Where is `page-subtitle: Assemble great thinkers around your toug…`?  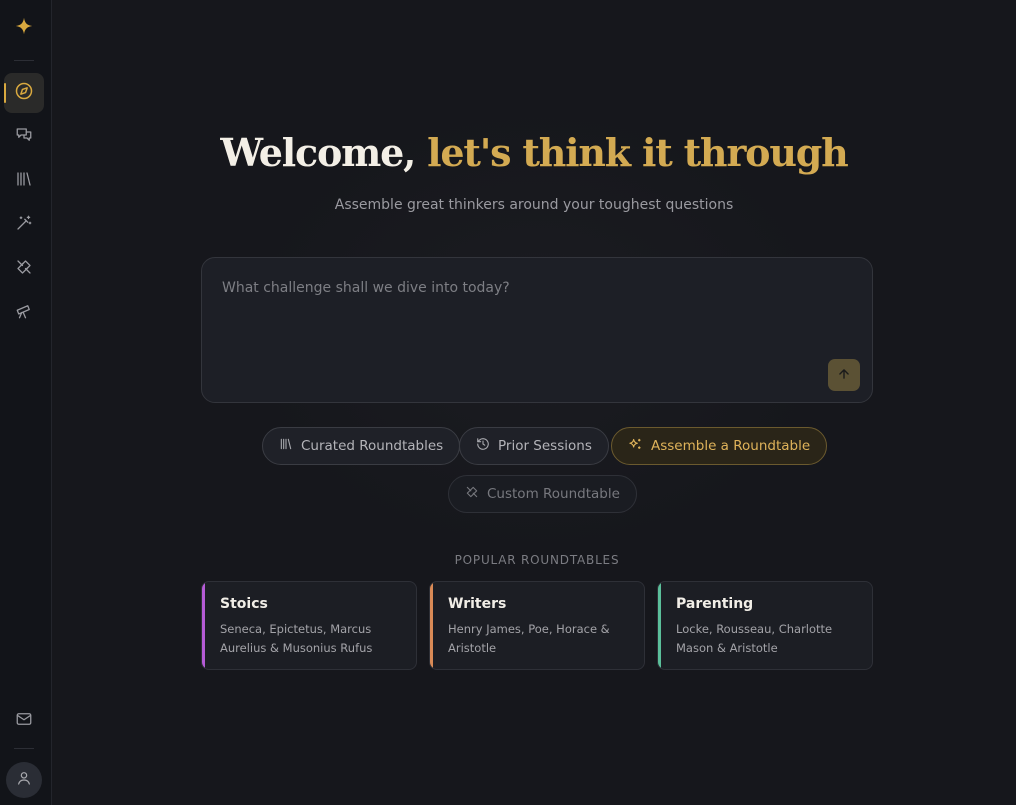 page-subtitle: Assemble great thinkers around your toug… is located at coordinates (534, 205).